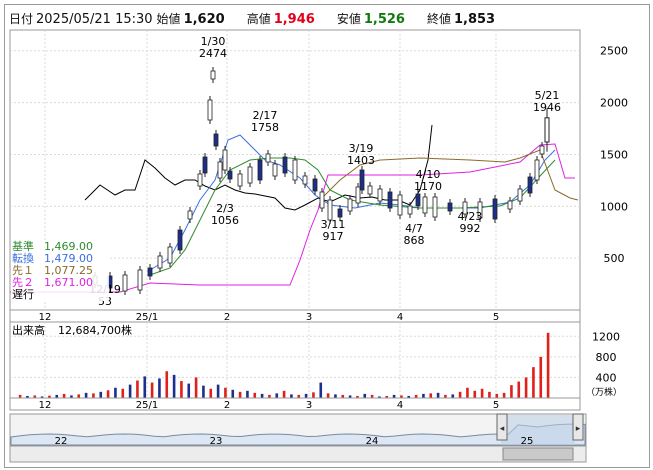 Image resolution: width=653 pixels, height=470 pixels. What do you see at coordinates (61, 441) in the screenshot?
I see `nav-year-22: 22` at bounding box center [61, 441].